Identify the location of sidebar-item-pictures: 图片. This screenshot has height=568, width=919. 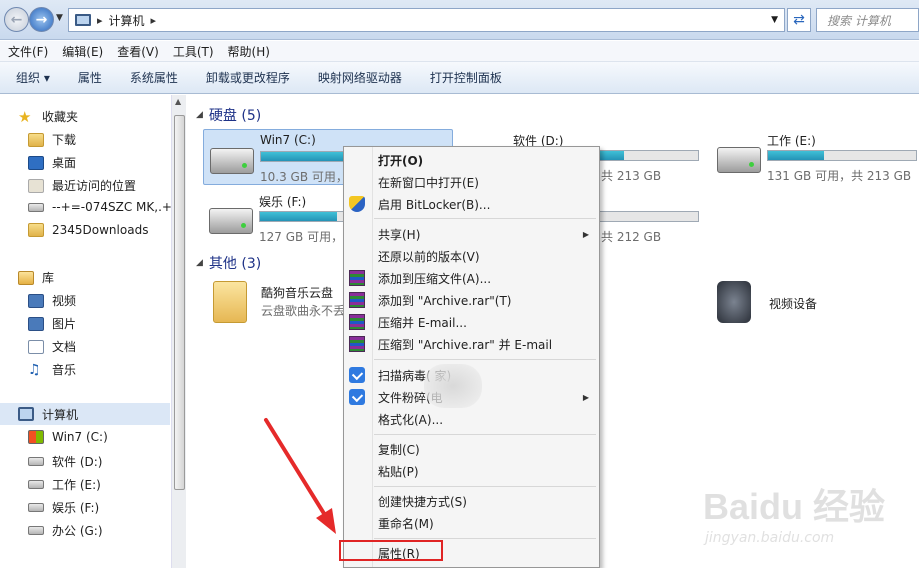
(52, 323).